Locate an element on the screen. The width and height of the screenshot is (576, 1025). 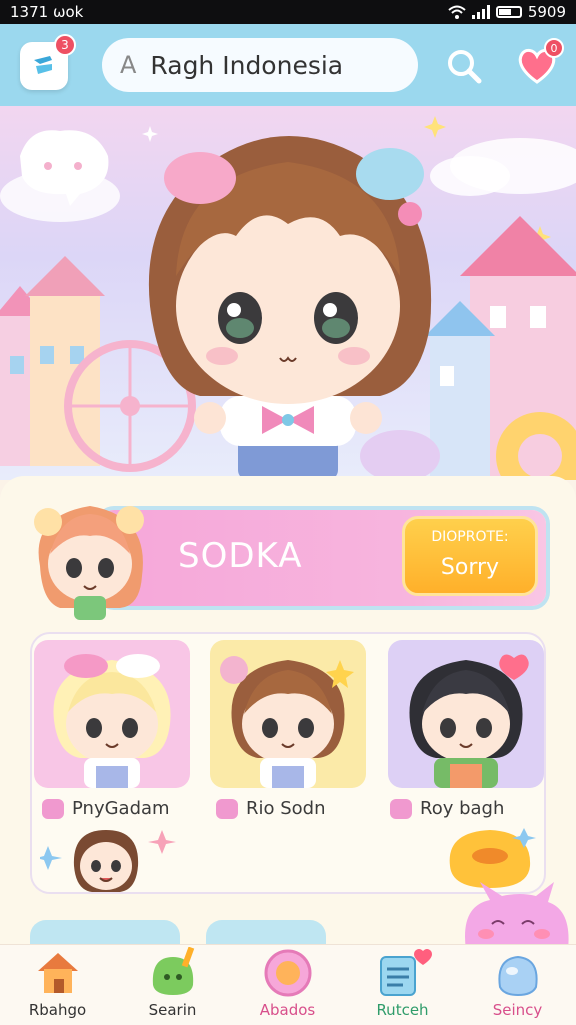
search-icon is located at coordinates (464, 66).